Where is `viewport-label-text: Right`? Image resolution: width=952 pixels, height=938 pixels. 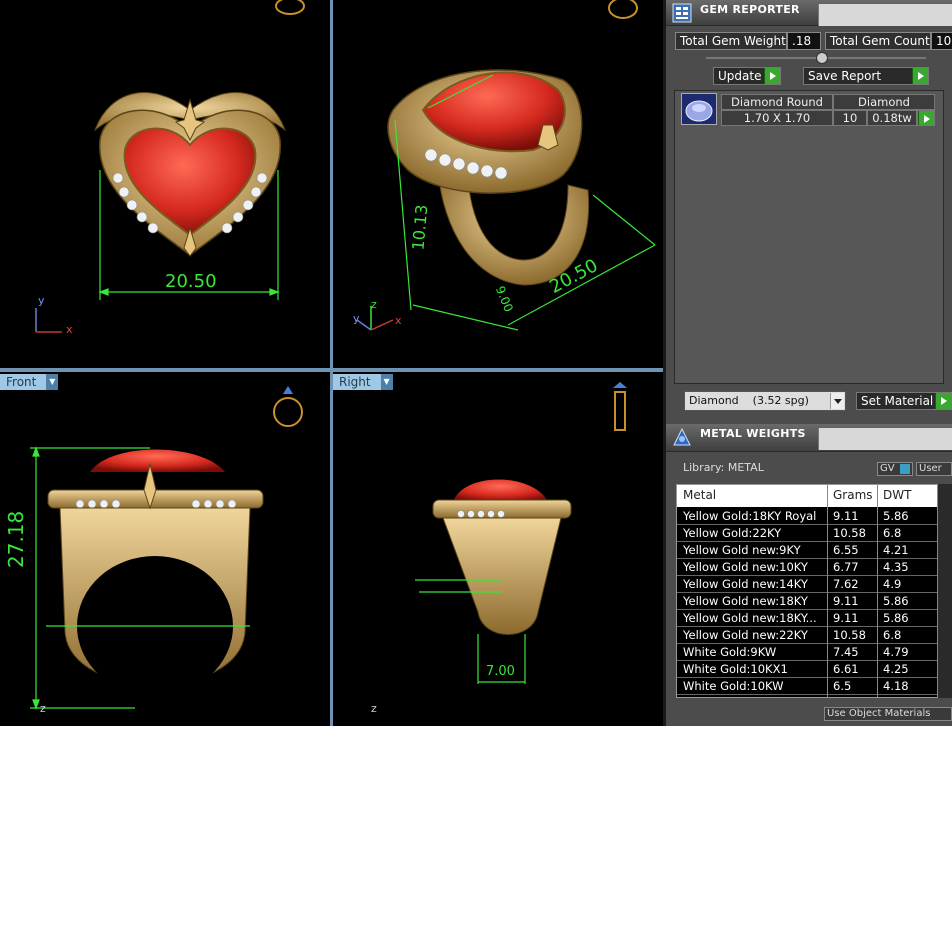 viewport-label-text: Right is located at coordinates (355, 382).